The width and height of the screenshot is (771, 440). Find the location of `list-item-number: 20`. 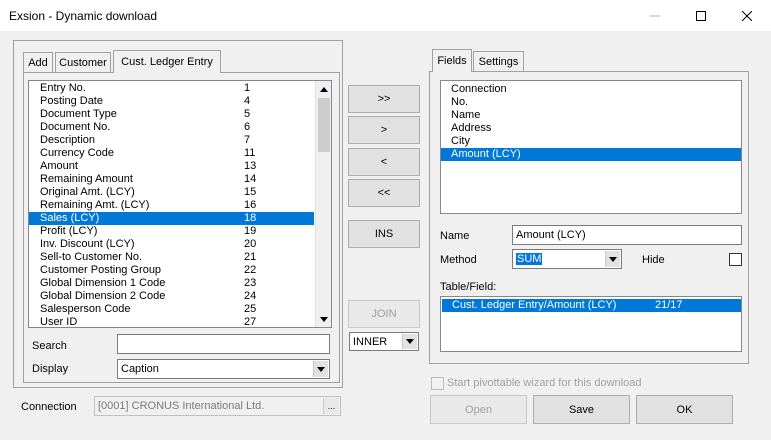

list-item-number: 20 is located at coordinates (250, 244).